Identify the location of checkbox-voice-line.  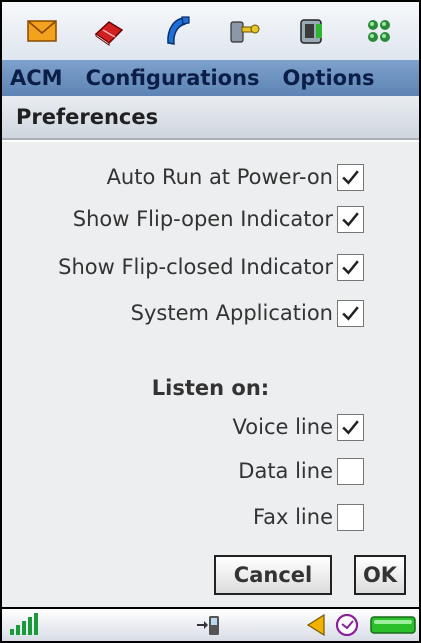
(350, 427).